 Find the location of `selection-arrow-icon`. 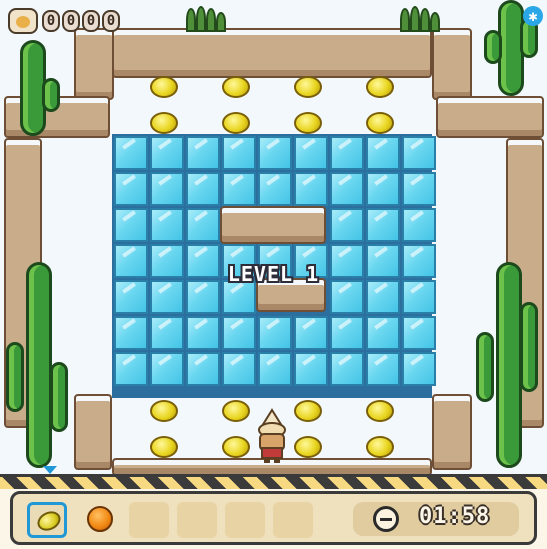

selection-arrow-icon is located at coordinates (50, 470).